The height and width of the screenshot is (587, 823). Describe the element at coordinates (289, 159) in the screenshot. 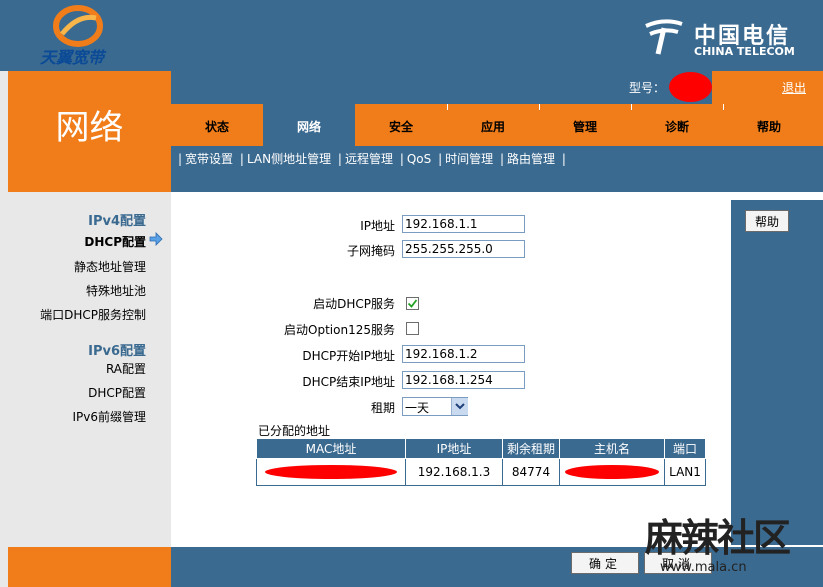

I see `subnav-lan-address: LAN侧地址管理` at that location.